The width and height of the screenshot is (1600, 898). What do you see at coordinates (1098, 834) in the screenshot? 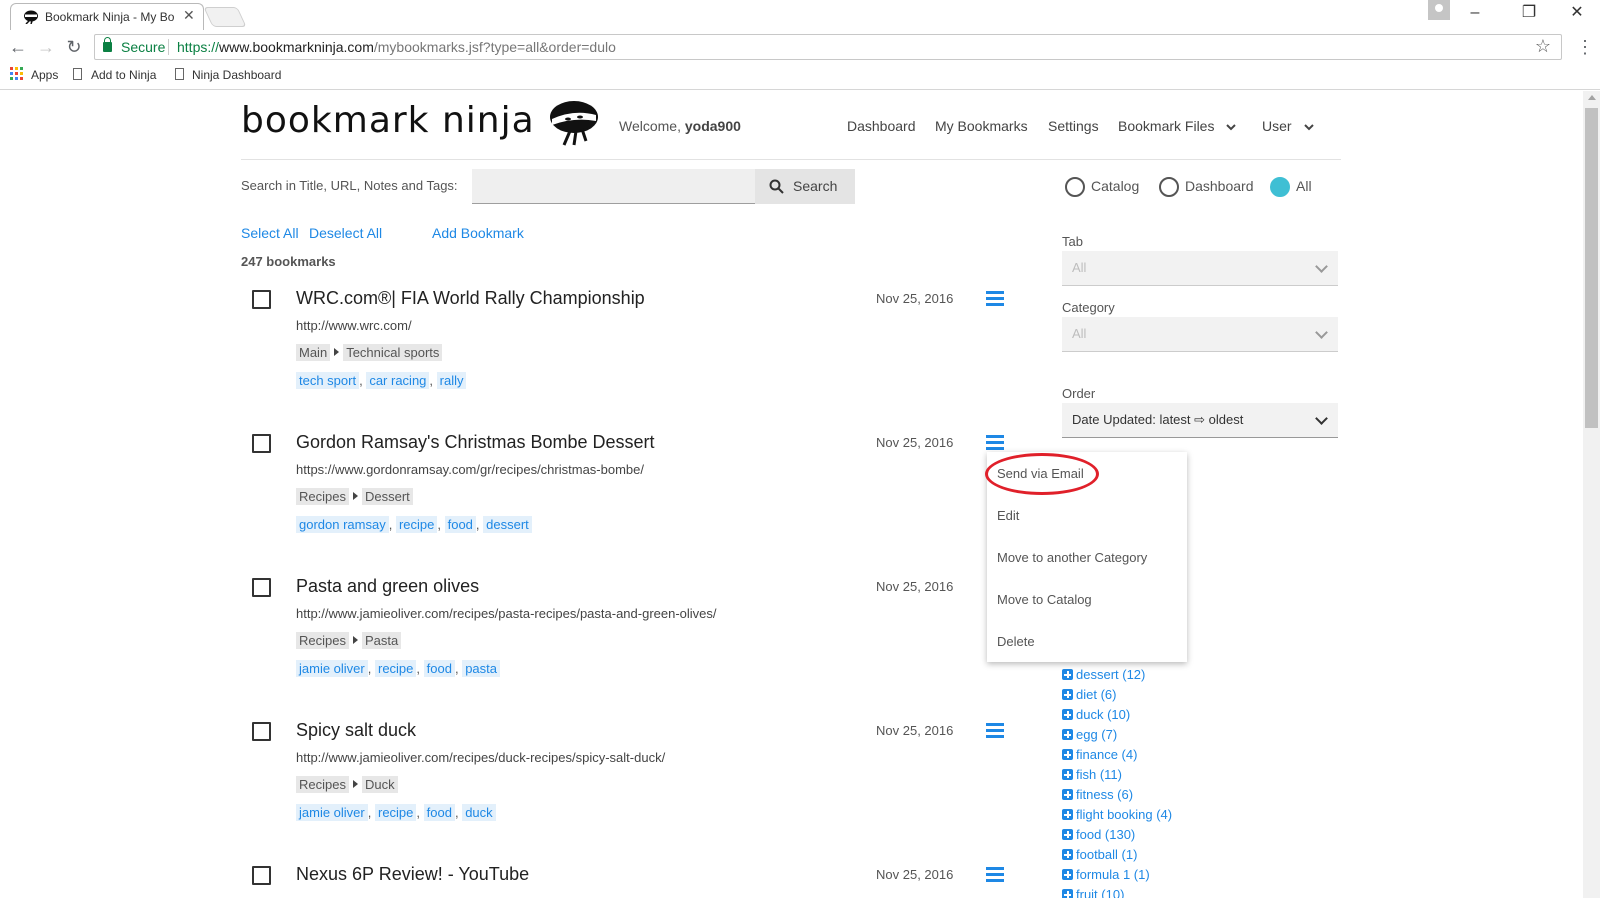
I see `tag-cloud-item: food (130)` at bounding box center [1098, 834].